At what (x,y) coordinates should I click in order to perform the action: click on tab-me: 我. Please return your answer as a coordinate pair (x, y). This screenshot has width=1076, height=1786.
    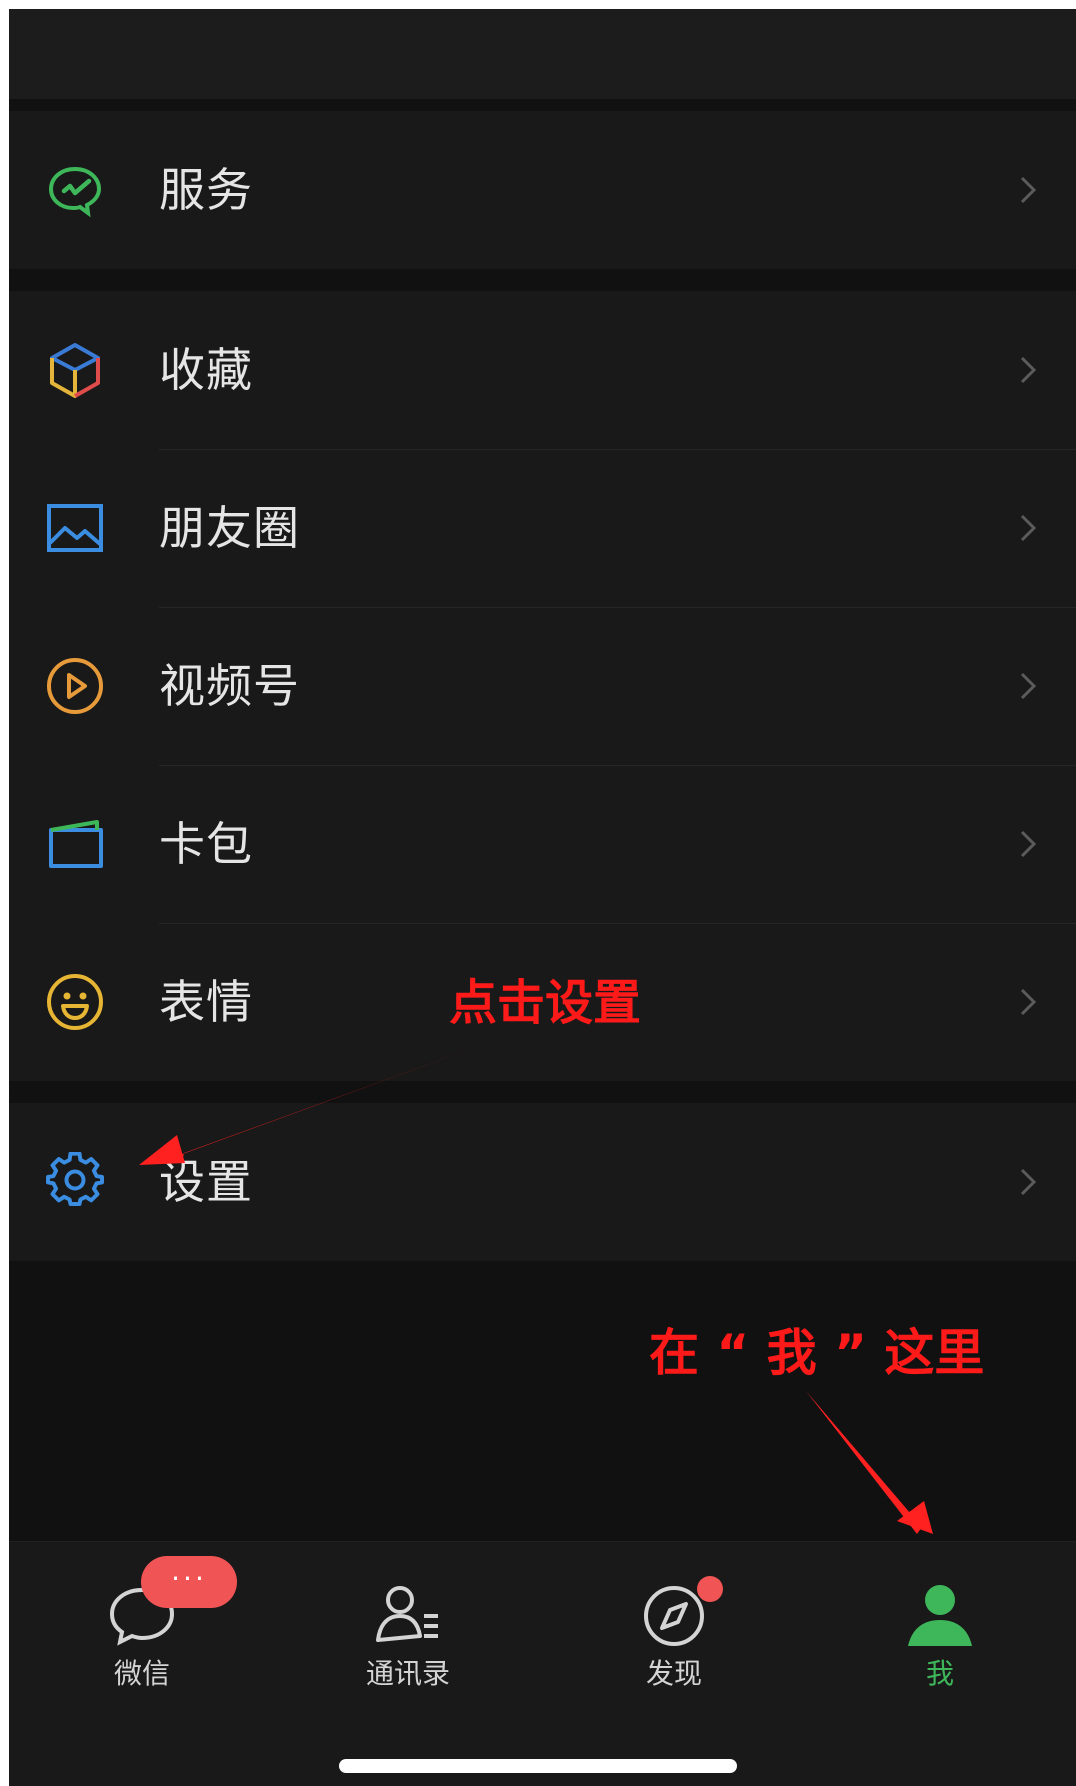
    Looking at the image, I should click on (940, 1622).